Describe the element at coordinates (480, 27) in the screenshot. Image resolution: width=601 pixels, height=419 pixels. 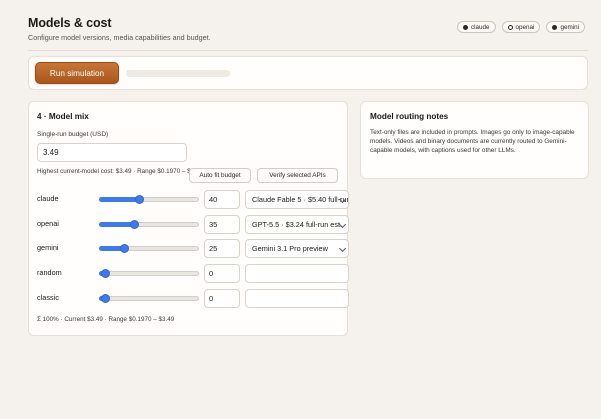
I see `badge-label: claude` at that location.